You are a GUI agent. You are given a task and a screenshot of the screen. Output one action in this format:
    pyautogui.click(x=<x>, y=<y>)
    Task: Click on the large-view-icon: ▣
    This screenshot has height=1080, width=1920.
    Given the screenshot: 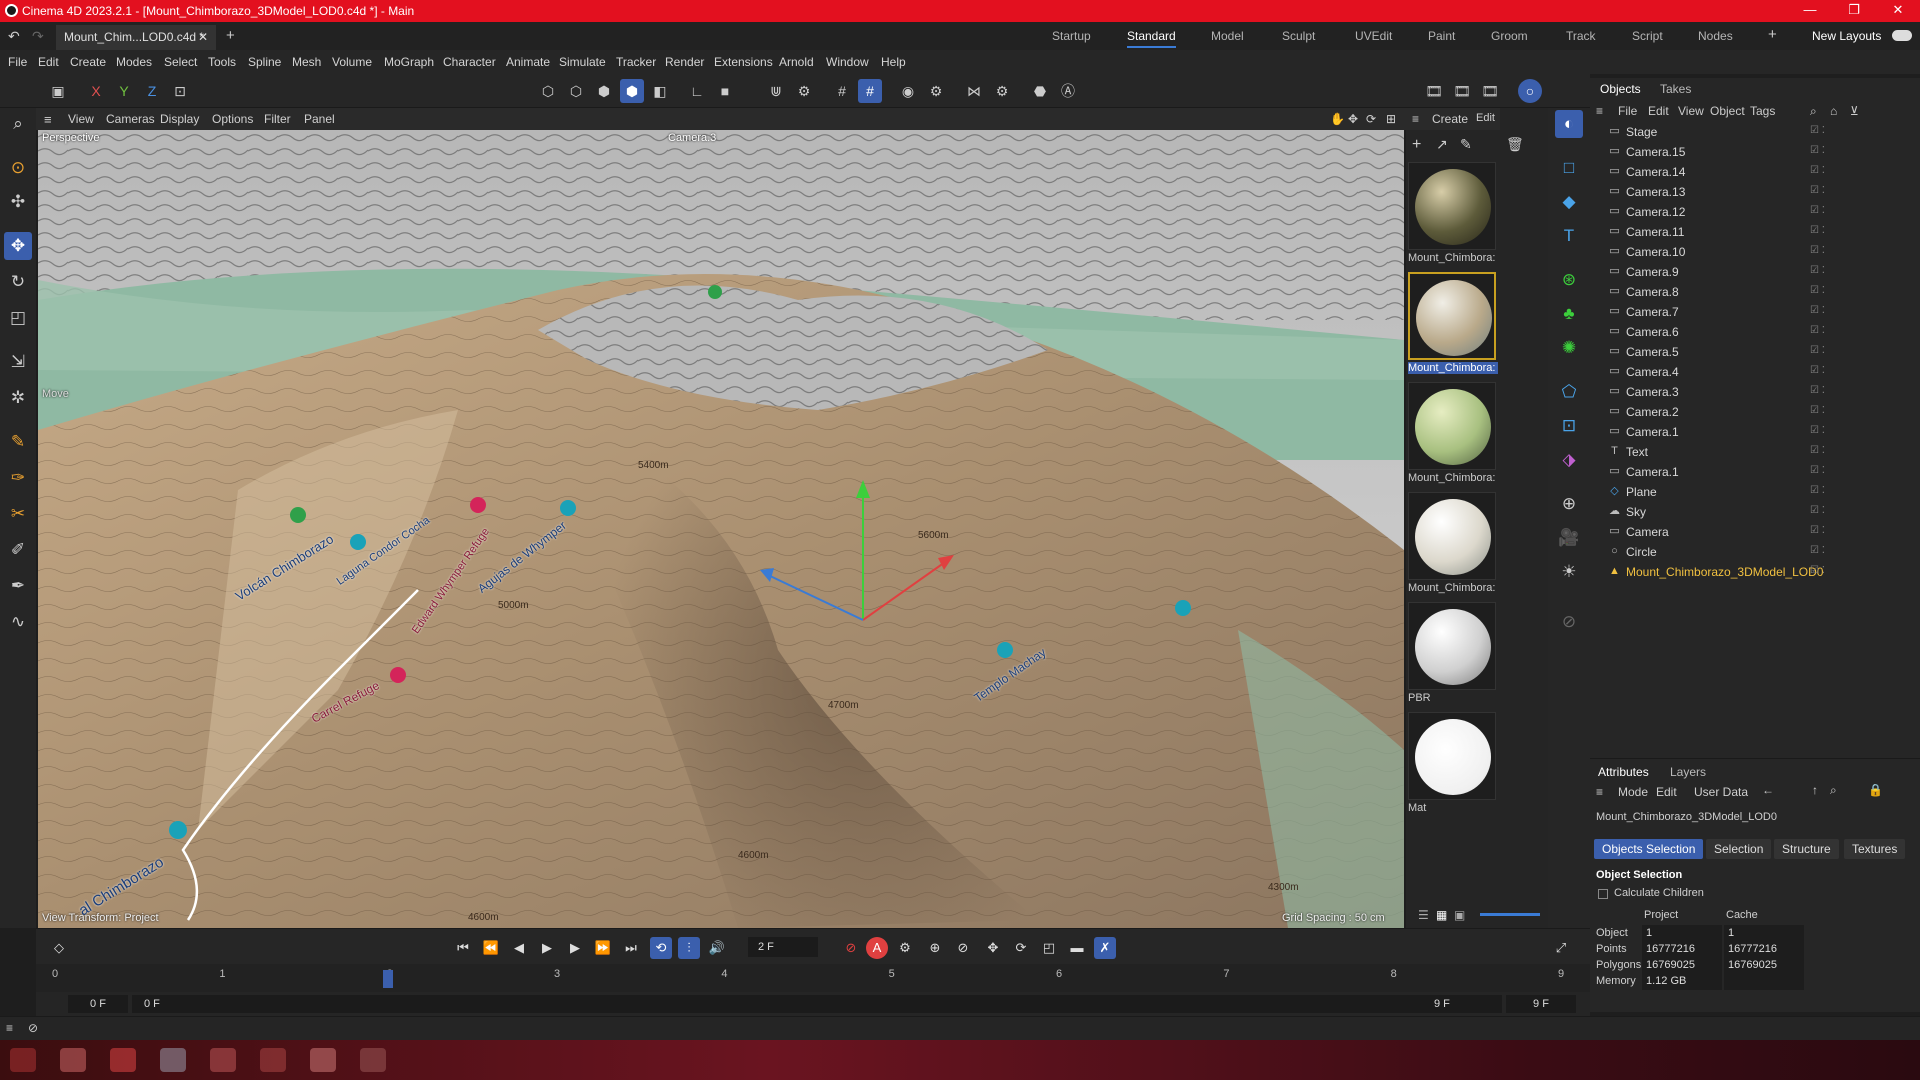 What is the action you would take?
    pyautogui.click(x=1459, y=915)
    